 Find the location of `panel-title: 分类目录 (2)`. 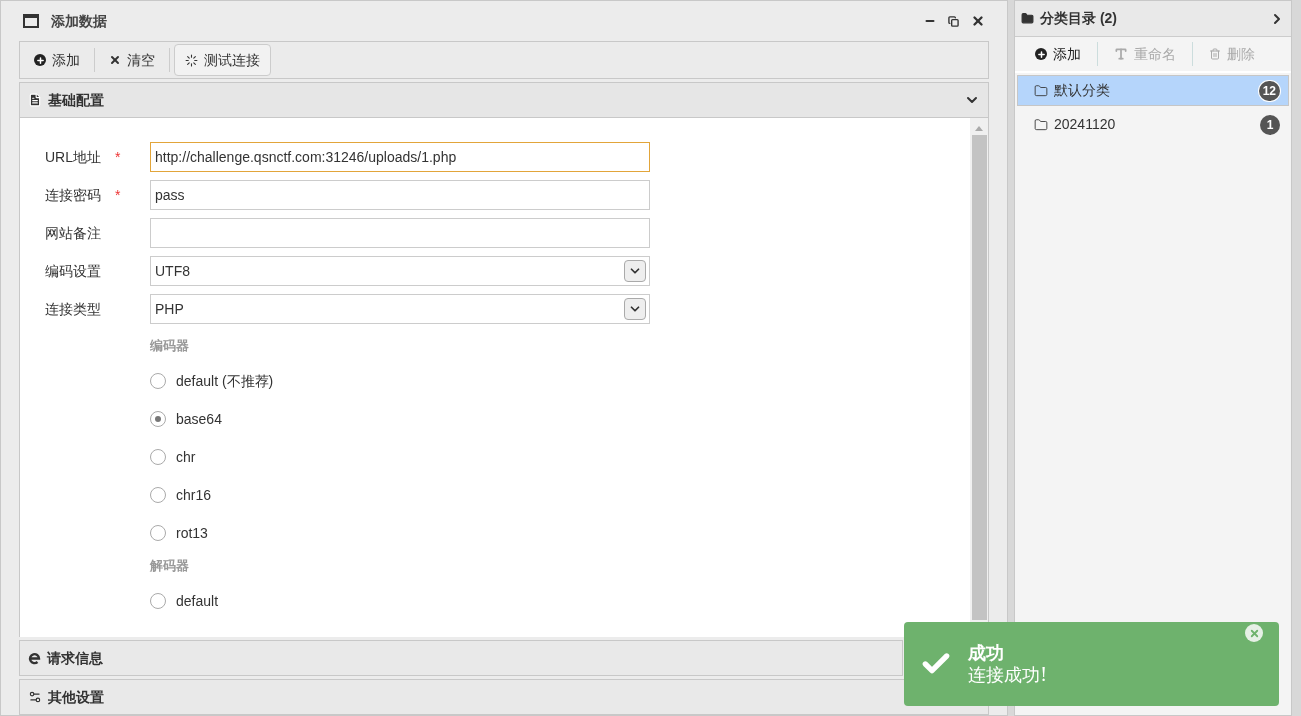

panel-title: 分类目录 (2) is located at coordinates (1078, 18).